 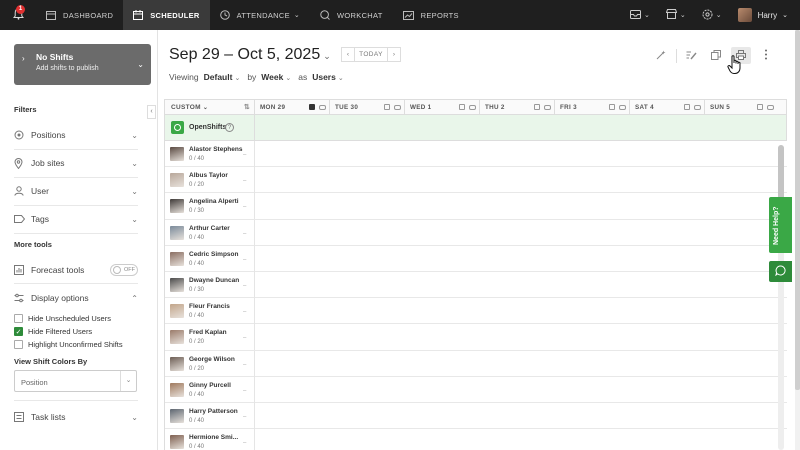 I want to click on day-tools, so click(x=765, y=107).